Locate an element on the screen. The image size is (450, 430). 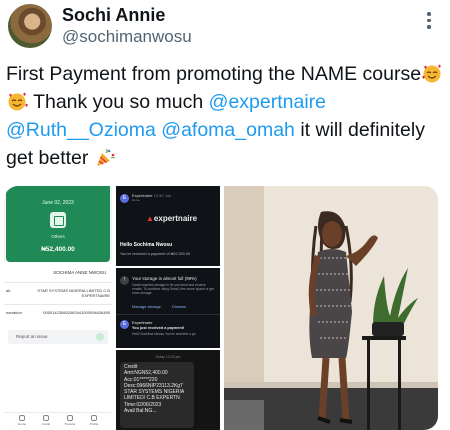
nav-label: Profile is located at coordinates (94, 424).